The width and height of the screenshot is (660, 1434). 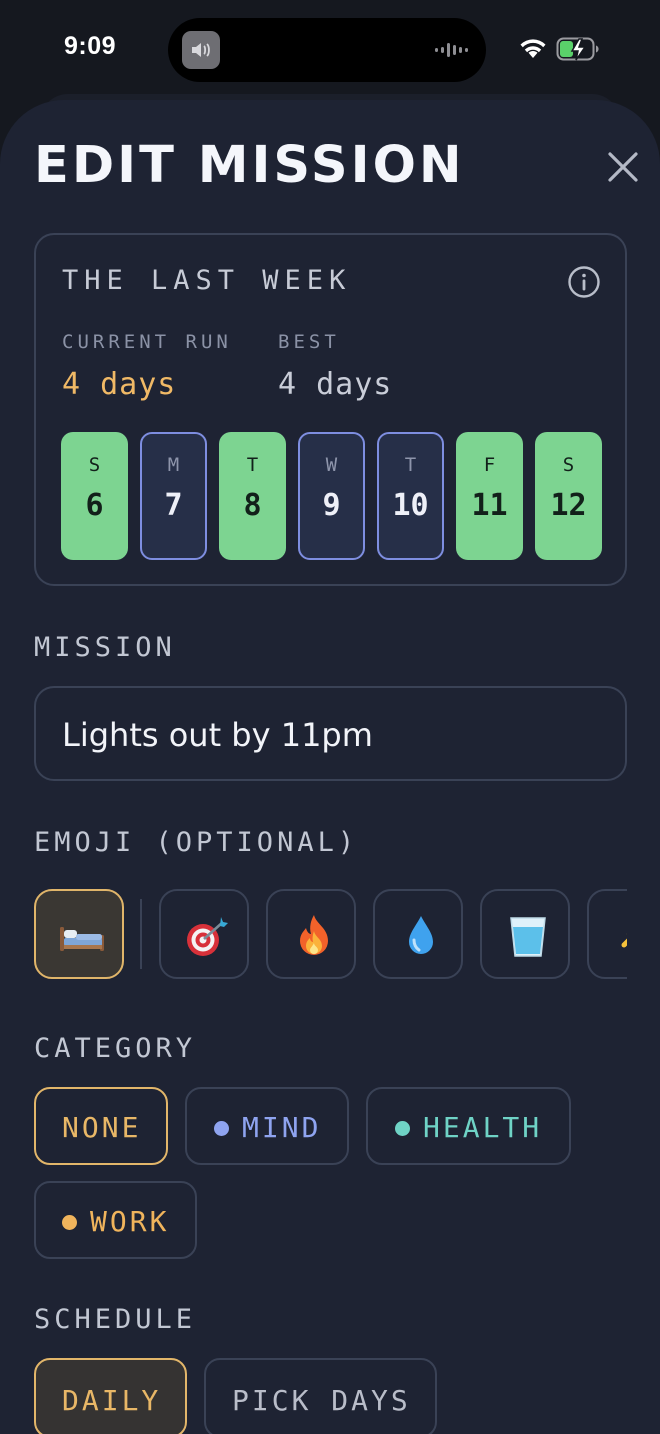 I want to click on health-color-dot, so click(x=402, y=1128).